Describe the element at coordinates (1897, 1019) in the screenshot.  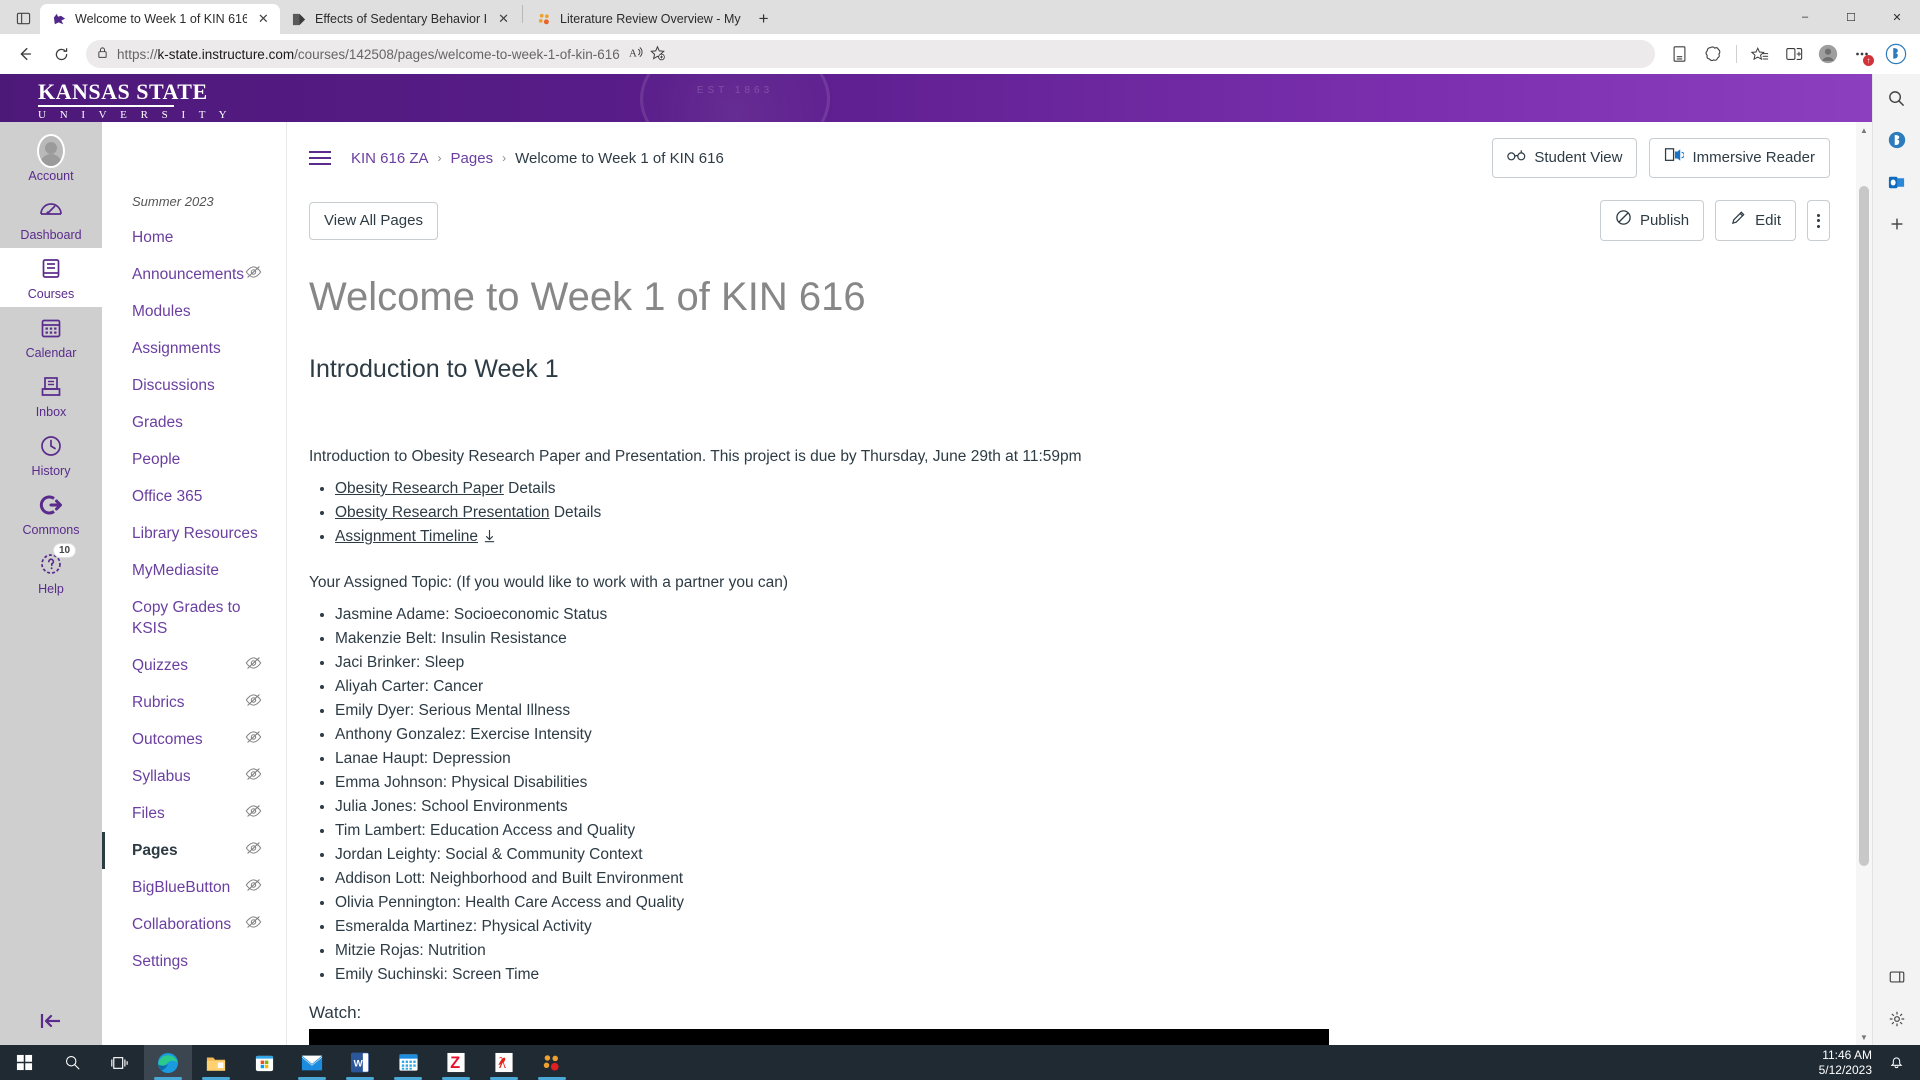
I see `sidebar-settings-icon` at that location.